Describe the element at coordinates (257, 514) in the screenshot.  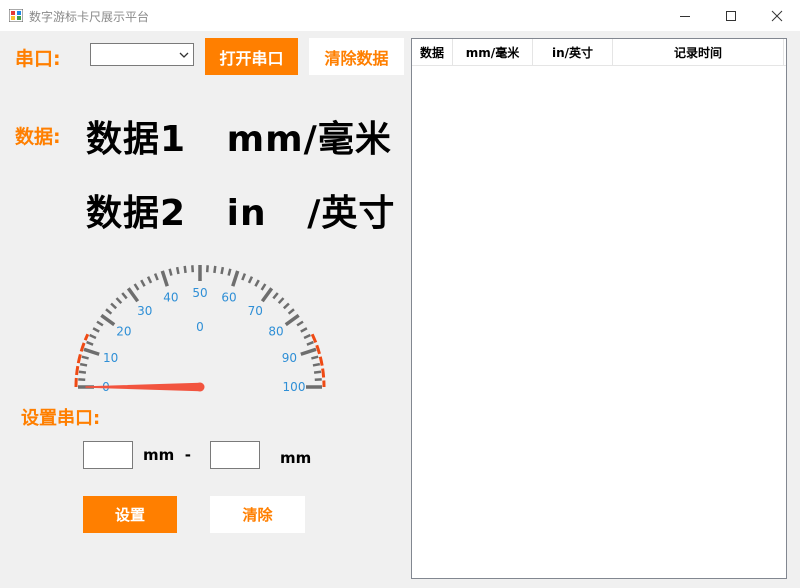
I see `clear-settings-button: 清除` at that location.